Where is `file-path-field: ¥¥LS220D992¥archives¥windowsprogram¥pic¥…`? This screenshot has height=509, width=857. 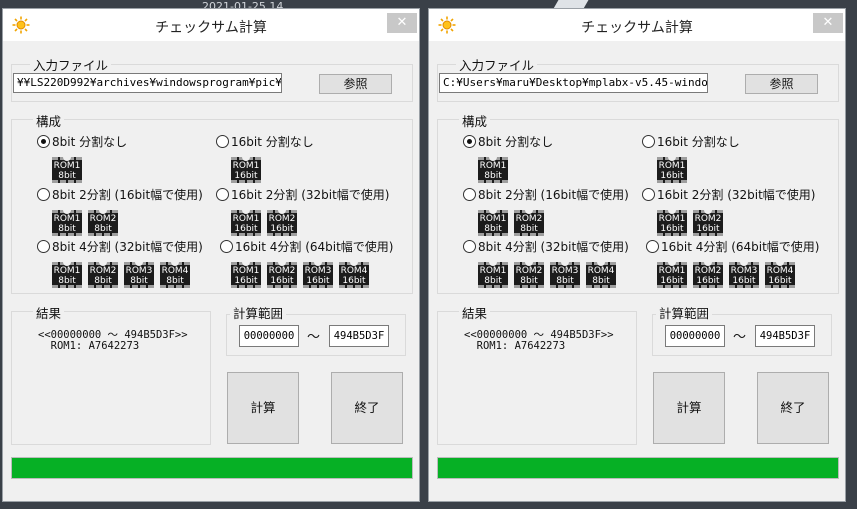 file-path-field: ¥¥LS220D992¥archives¥windowsprogram¥pic¥… is located at coordinates (147, 83).